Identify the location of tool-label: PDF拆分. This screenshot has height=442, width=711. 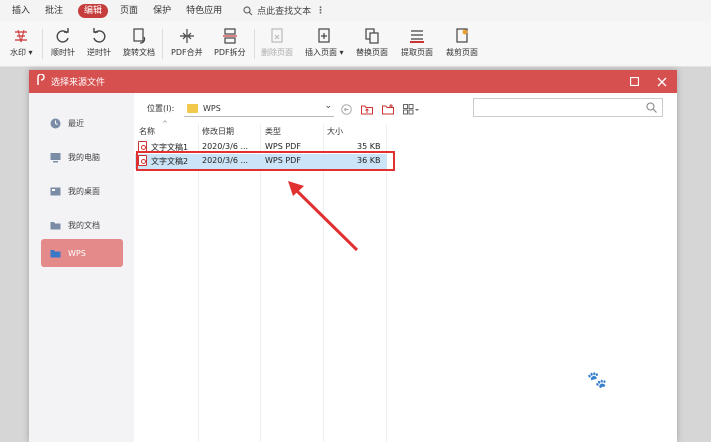
(230, 52).